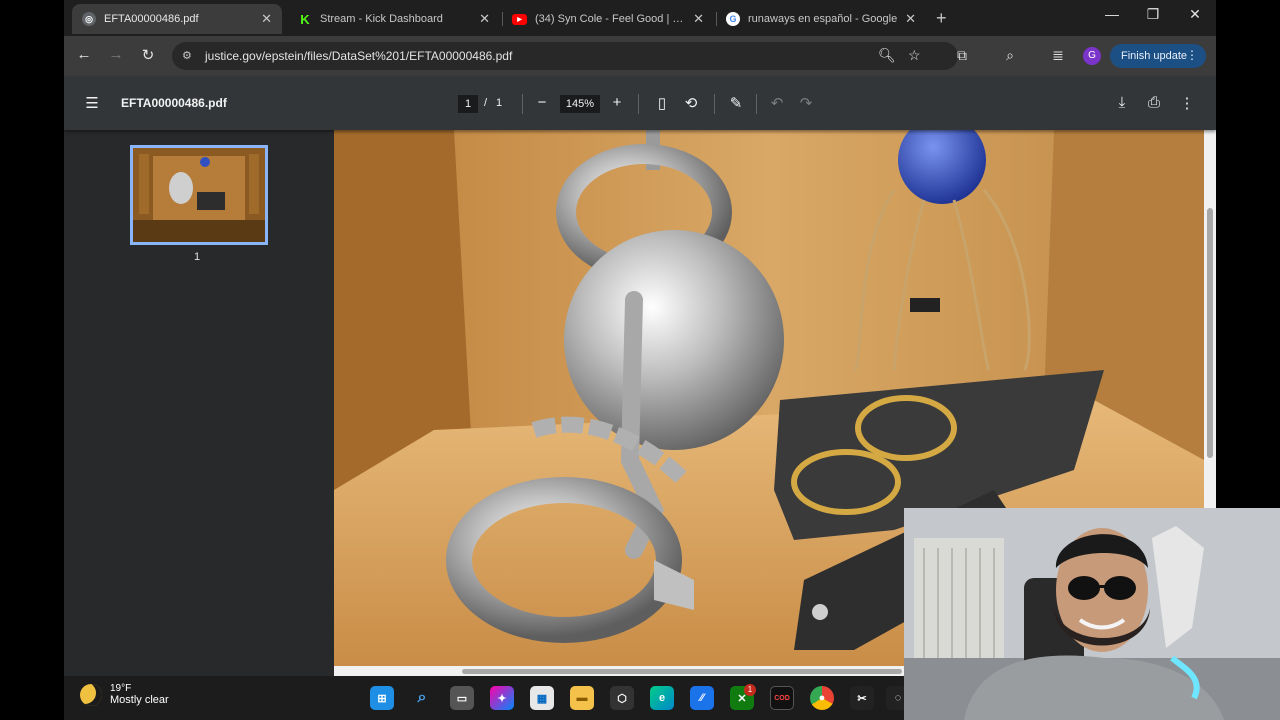 The width and height of the screenshot is (1280, 720). I want to click on download-icon: ⤓, so click(1122, 102).